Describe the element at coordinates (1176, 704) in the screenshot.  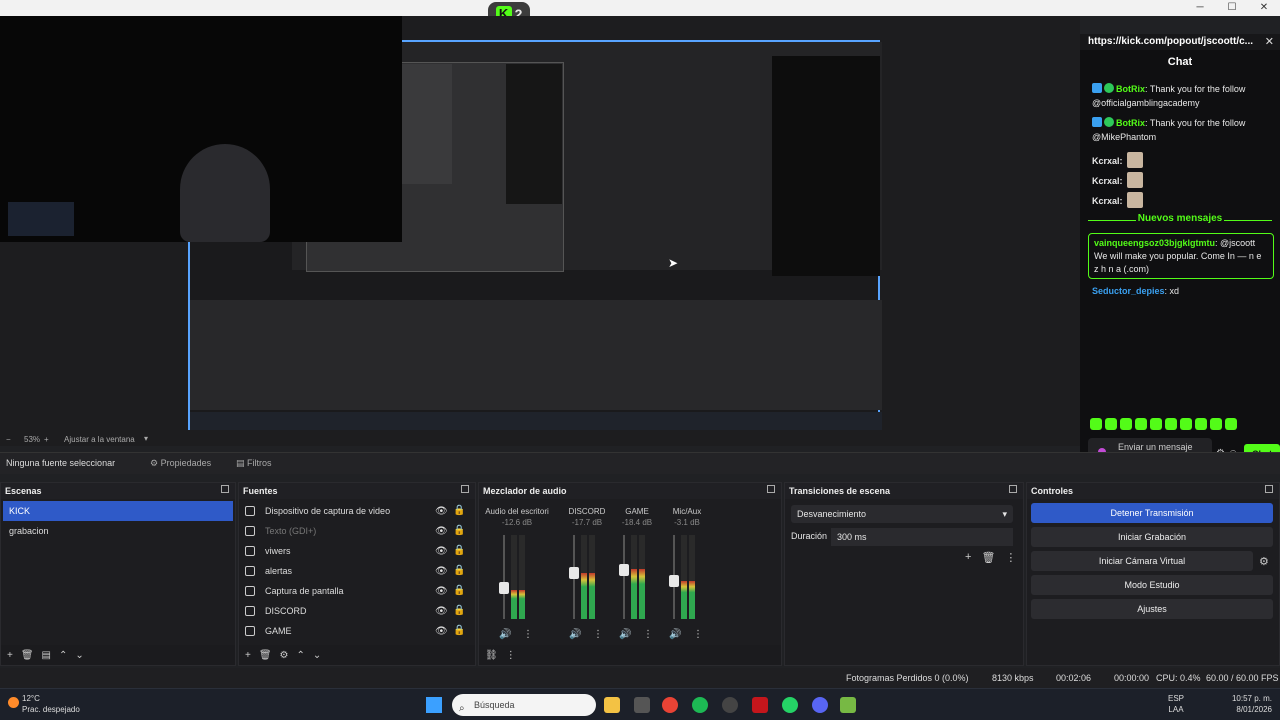
I see `language-indicator: ESP LAA` at that location.